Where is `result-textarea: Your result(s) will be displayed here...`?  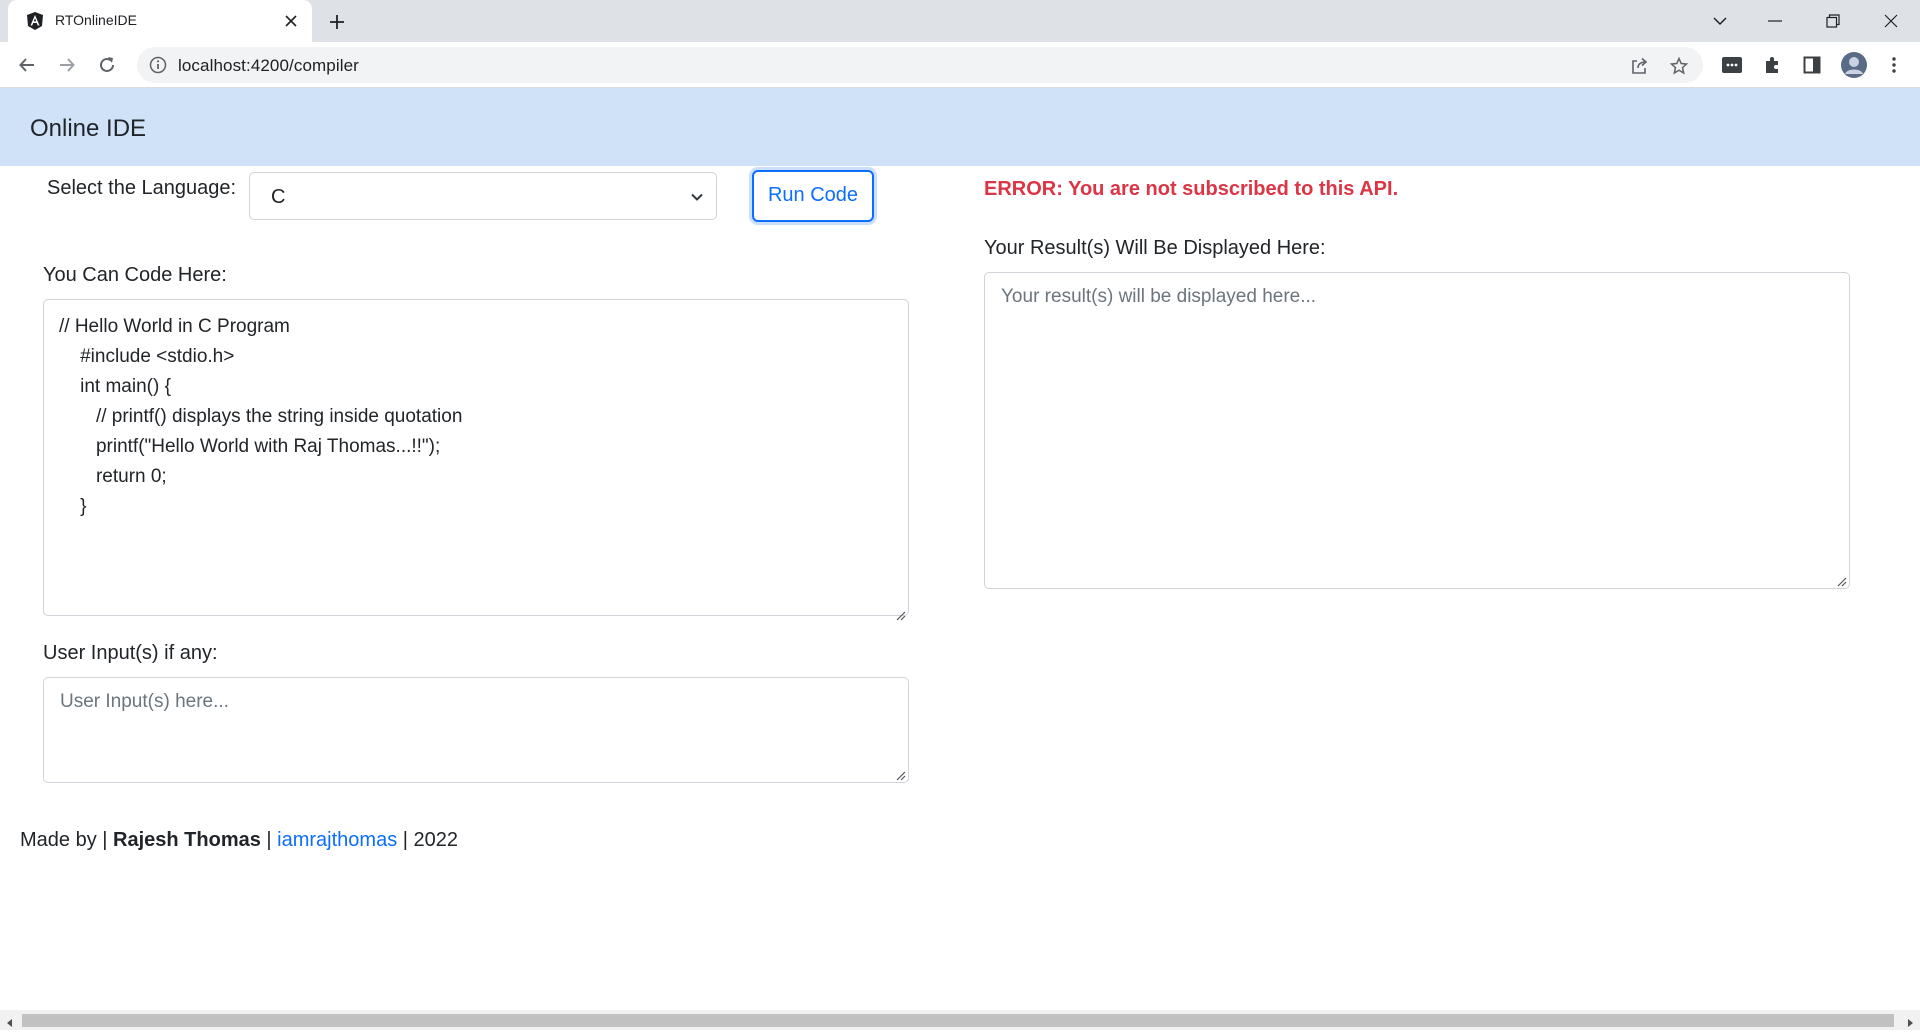
result-textarea: Your result(s) will be displayed here... is located at coordinates (1417, 430).